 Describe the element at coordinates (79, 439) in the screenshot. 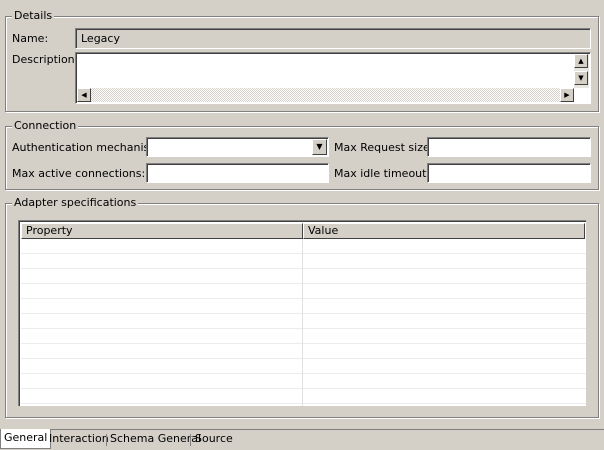

I see `tab-interaction: Interaction` at that location.